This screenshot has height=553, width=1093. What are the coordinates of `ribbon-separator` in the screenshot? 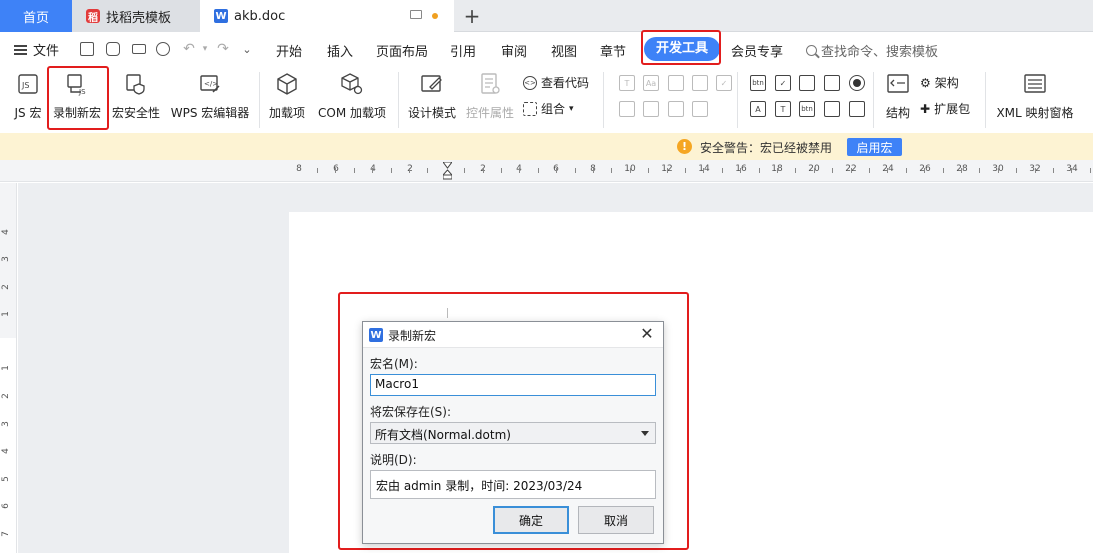 It's located at (603, 100).